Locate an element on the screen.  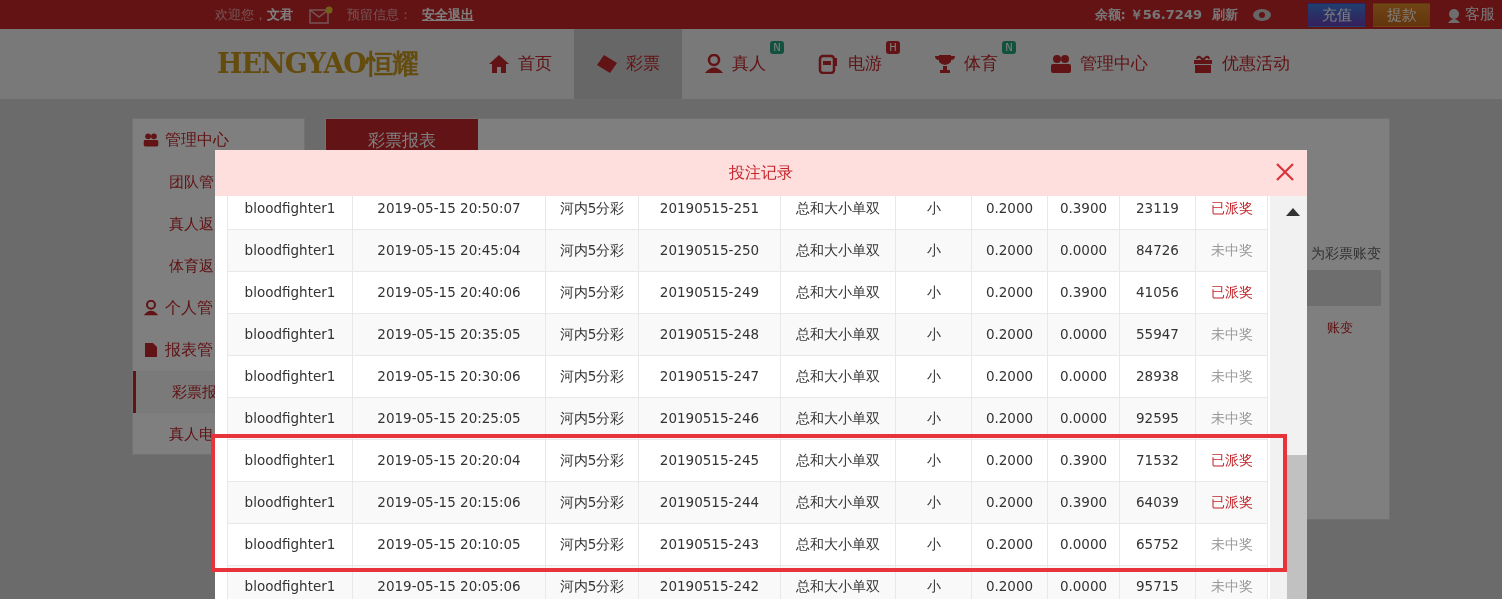
table-cell: 2019-05-15 20:30:06 is located at coordinates (449, 376).